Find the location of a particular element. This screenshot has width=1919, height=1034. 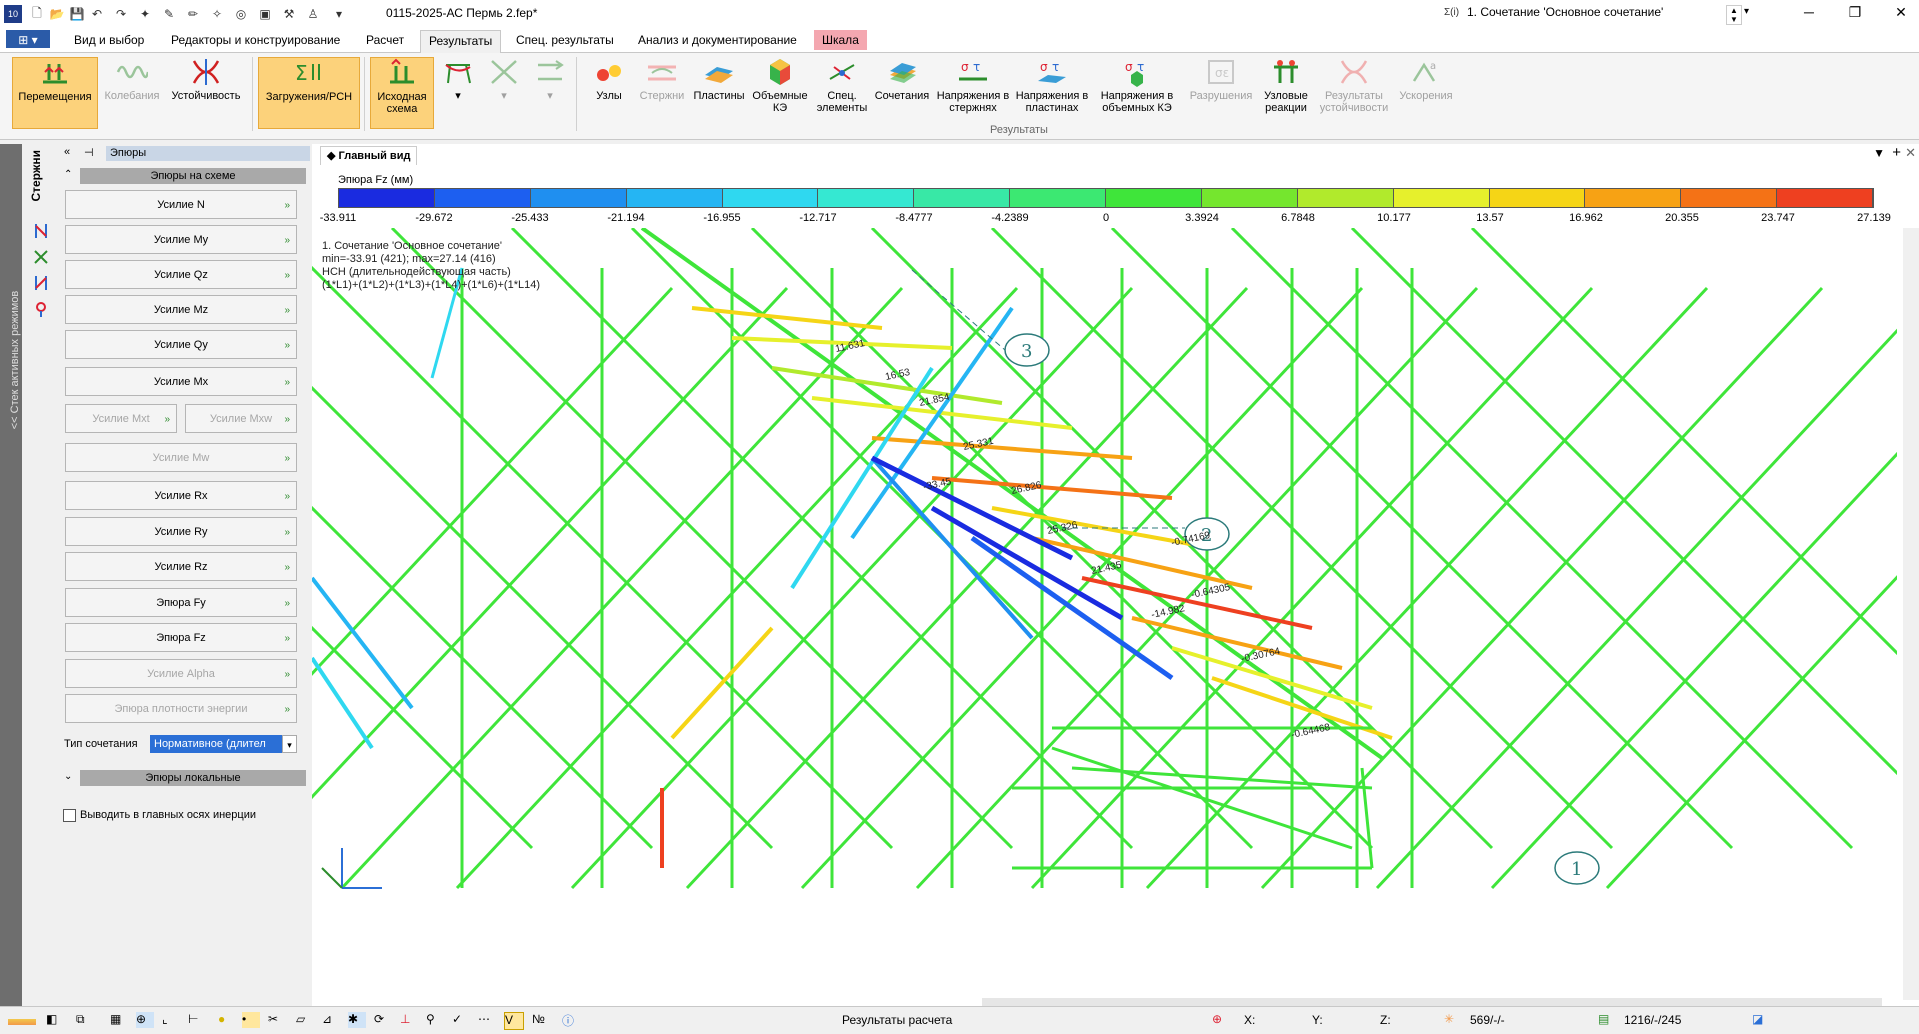

destruction-button: σε Разрушения is located at coordinates (1221, 92).